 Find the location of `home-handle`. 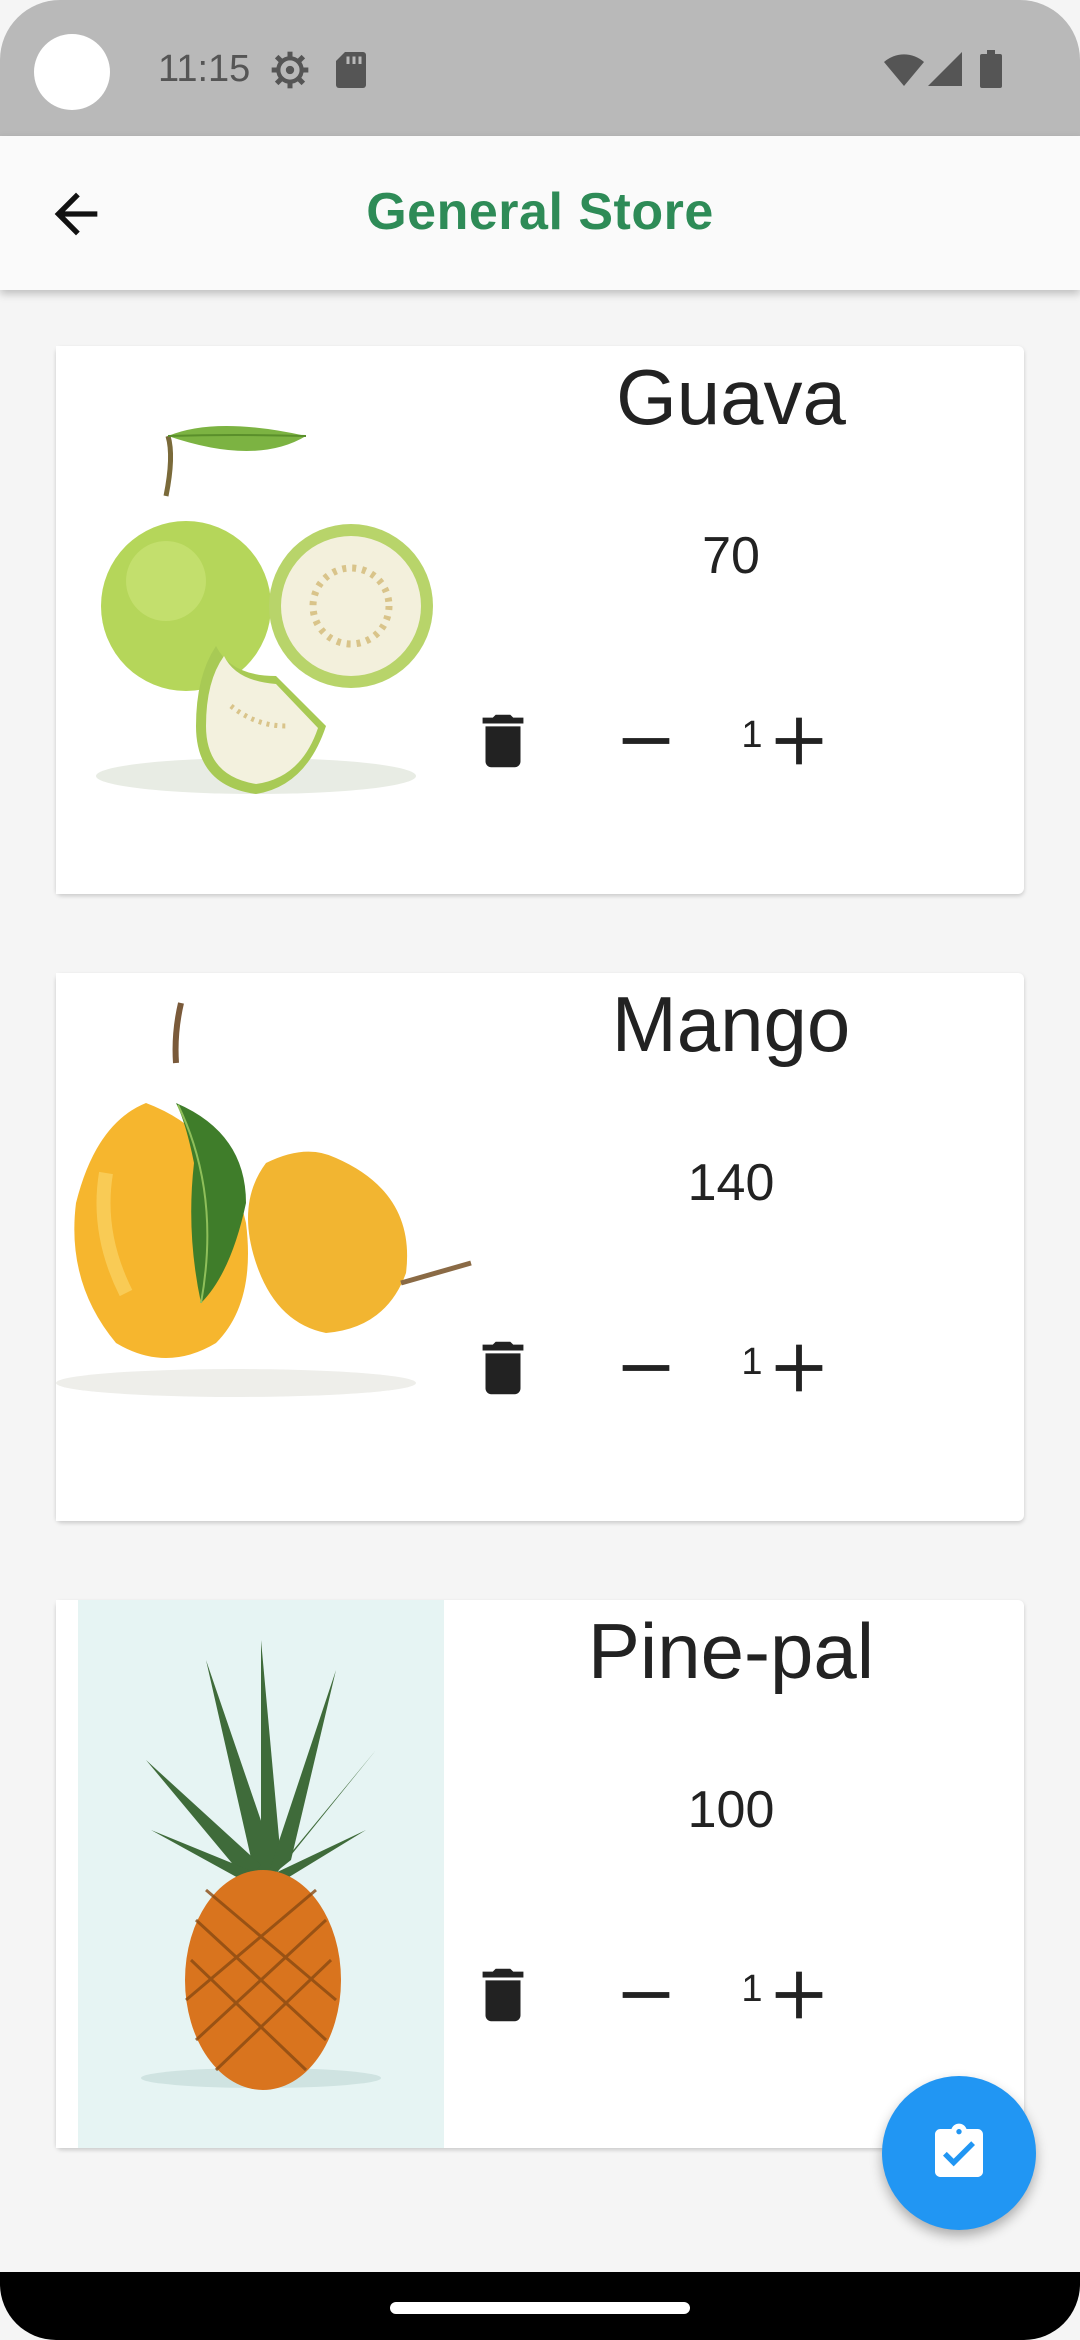

home-handle is located at coordinates (540, 2308).